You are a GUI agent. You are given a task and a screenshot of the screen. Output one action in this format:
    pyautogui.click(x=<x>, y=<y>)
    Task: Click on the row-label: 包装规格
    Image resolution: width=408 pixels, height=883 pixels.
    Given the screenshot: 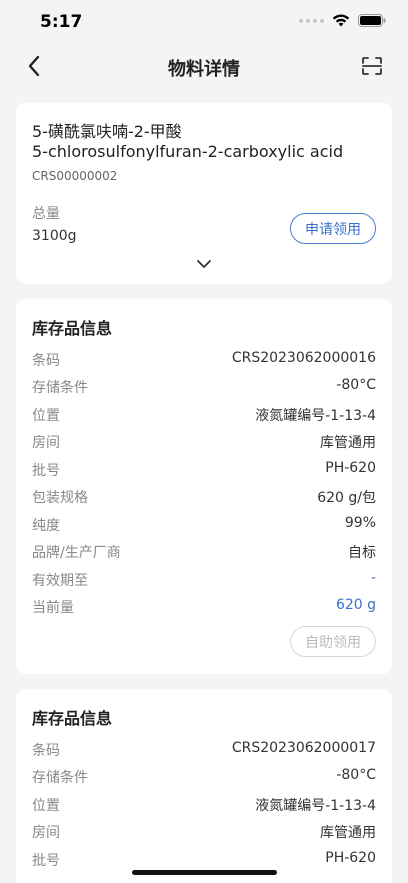 What is the action you would take?
    pyautogui.click(x=60, y=498)
    